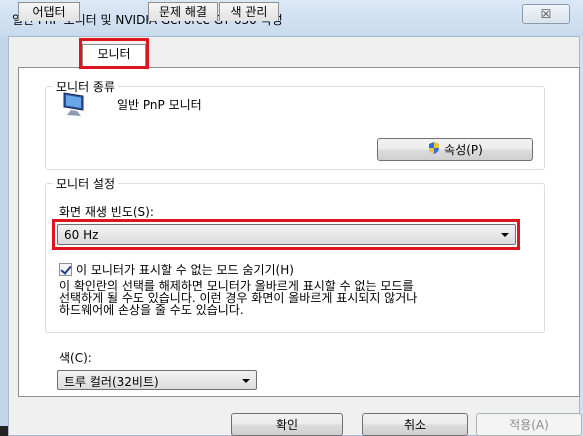  What do you see at coordinates (246, 381) in the screenshot?
I see `chevron-down-icon` at bounding box center [246, 381].